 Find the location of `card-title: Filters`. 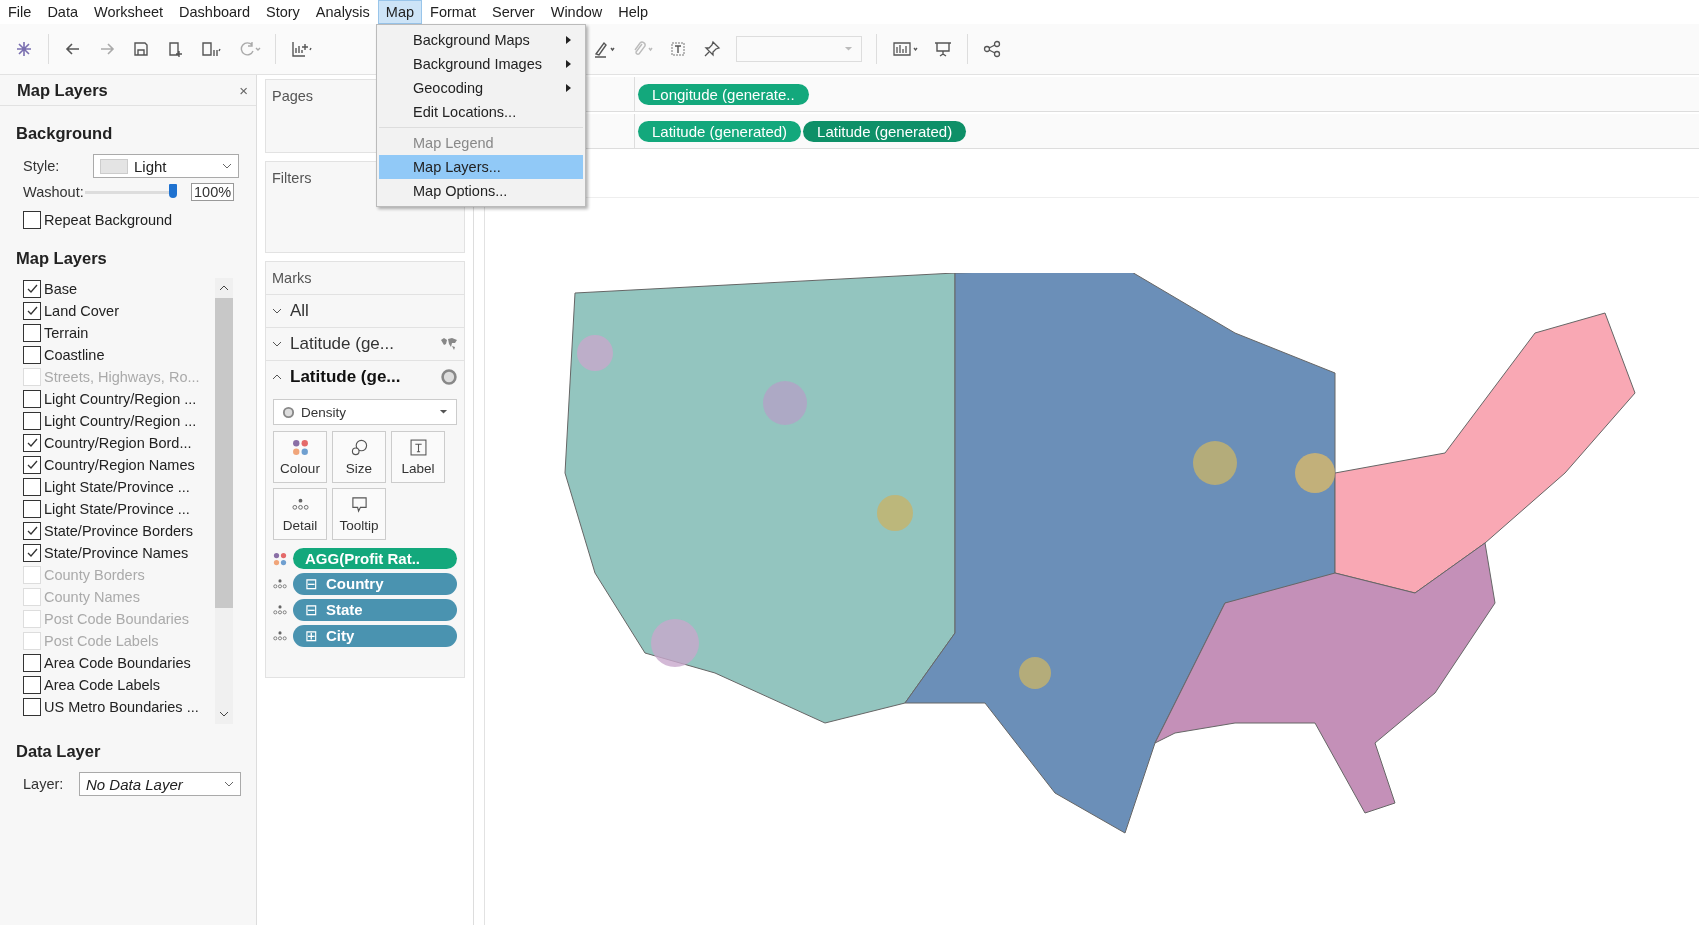

card-title: Filters is located at coordinates (292, 178).